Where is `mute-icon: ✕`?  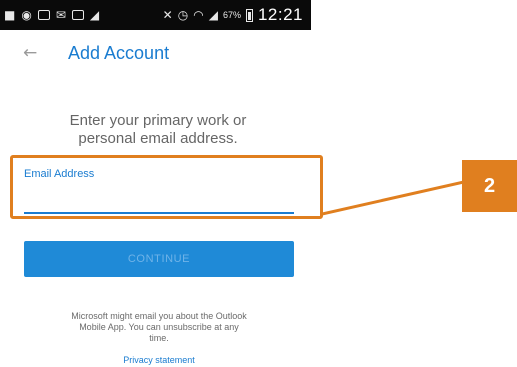
mute-icon: ✕ is located at coordinates (167, 15).